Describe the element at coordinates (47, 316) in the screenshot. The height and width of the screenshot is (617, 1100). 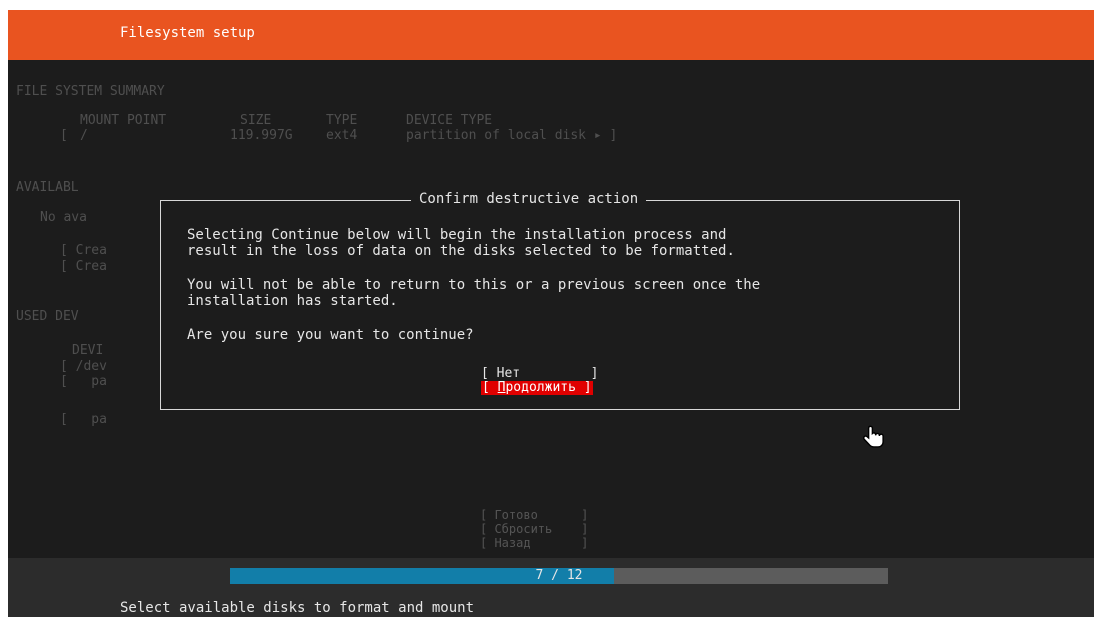
I see `used-heading: USED DEV` at that location.